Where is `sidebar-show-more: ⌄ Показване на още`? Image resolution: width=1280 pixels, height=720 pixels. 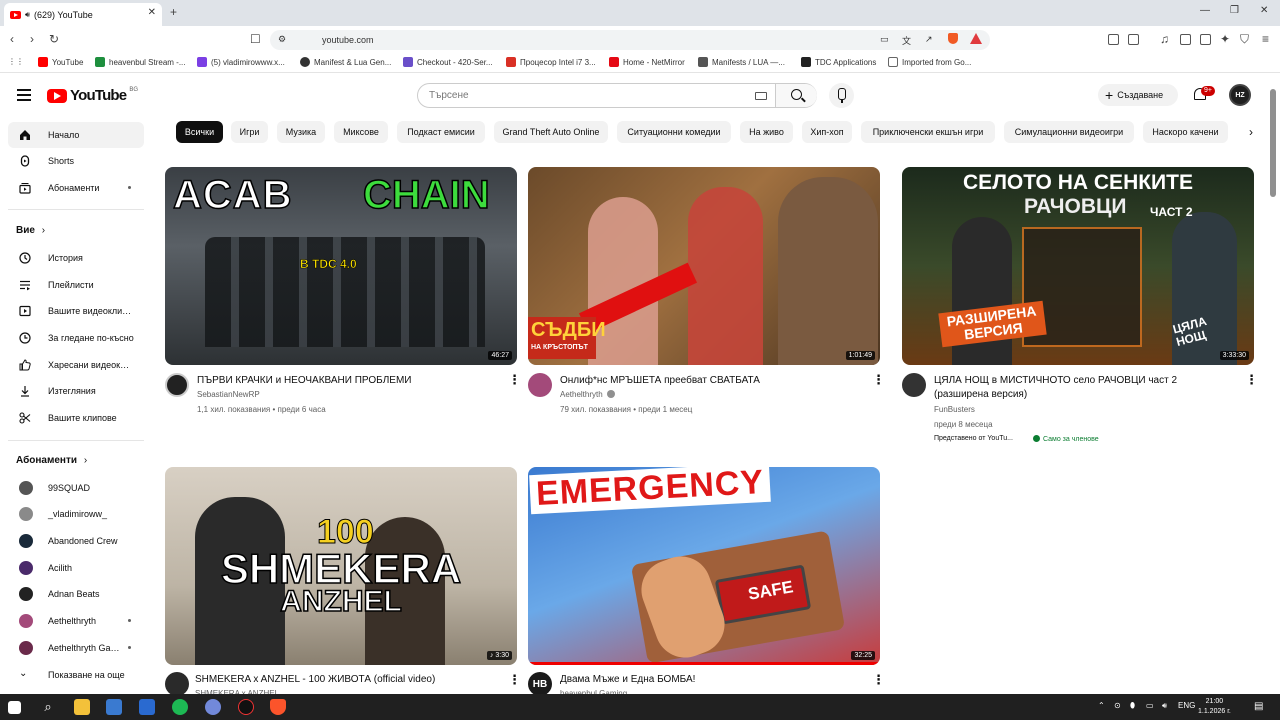
sidebar-show-more: ⌄ Показване на още is located at coordinates (76, 675).